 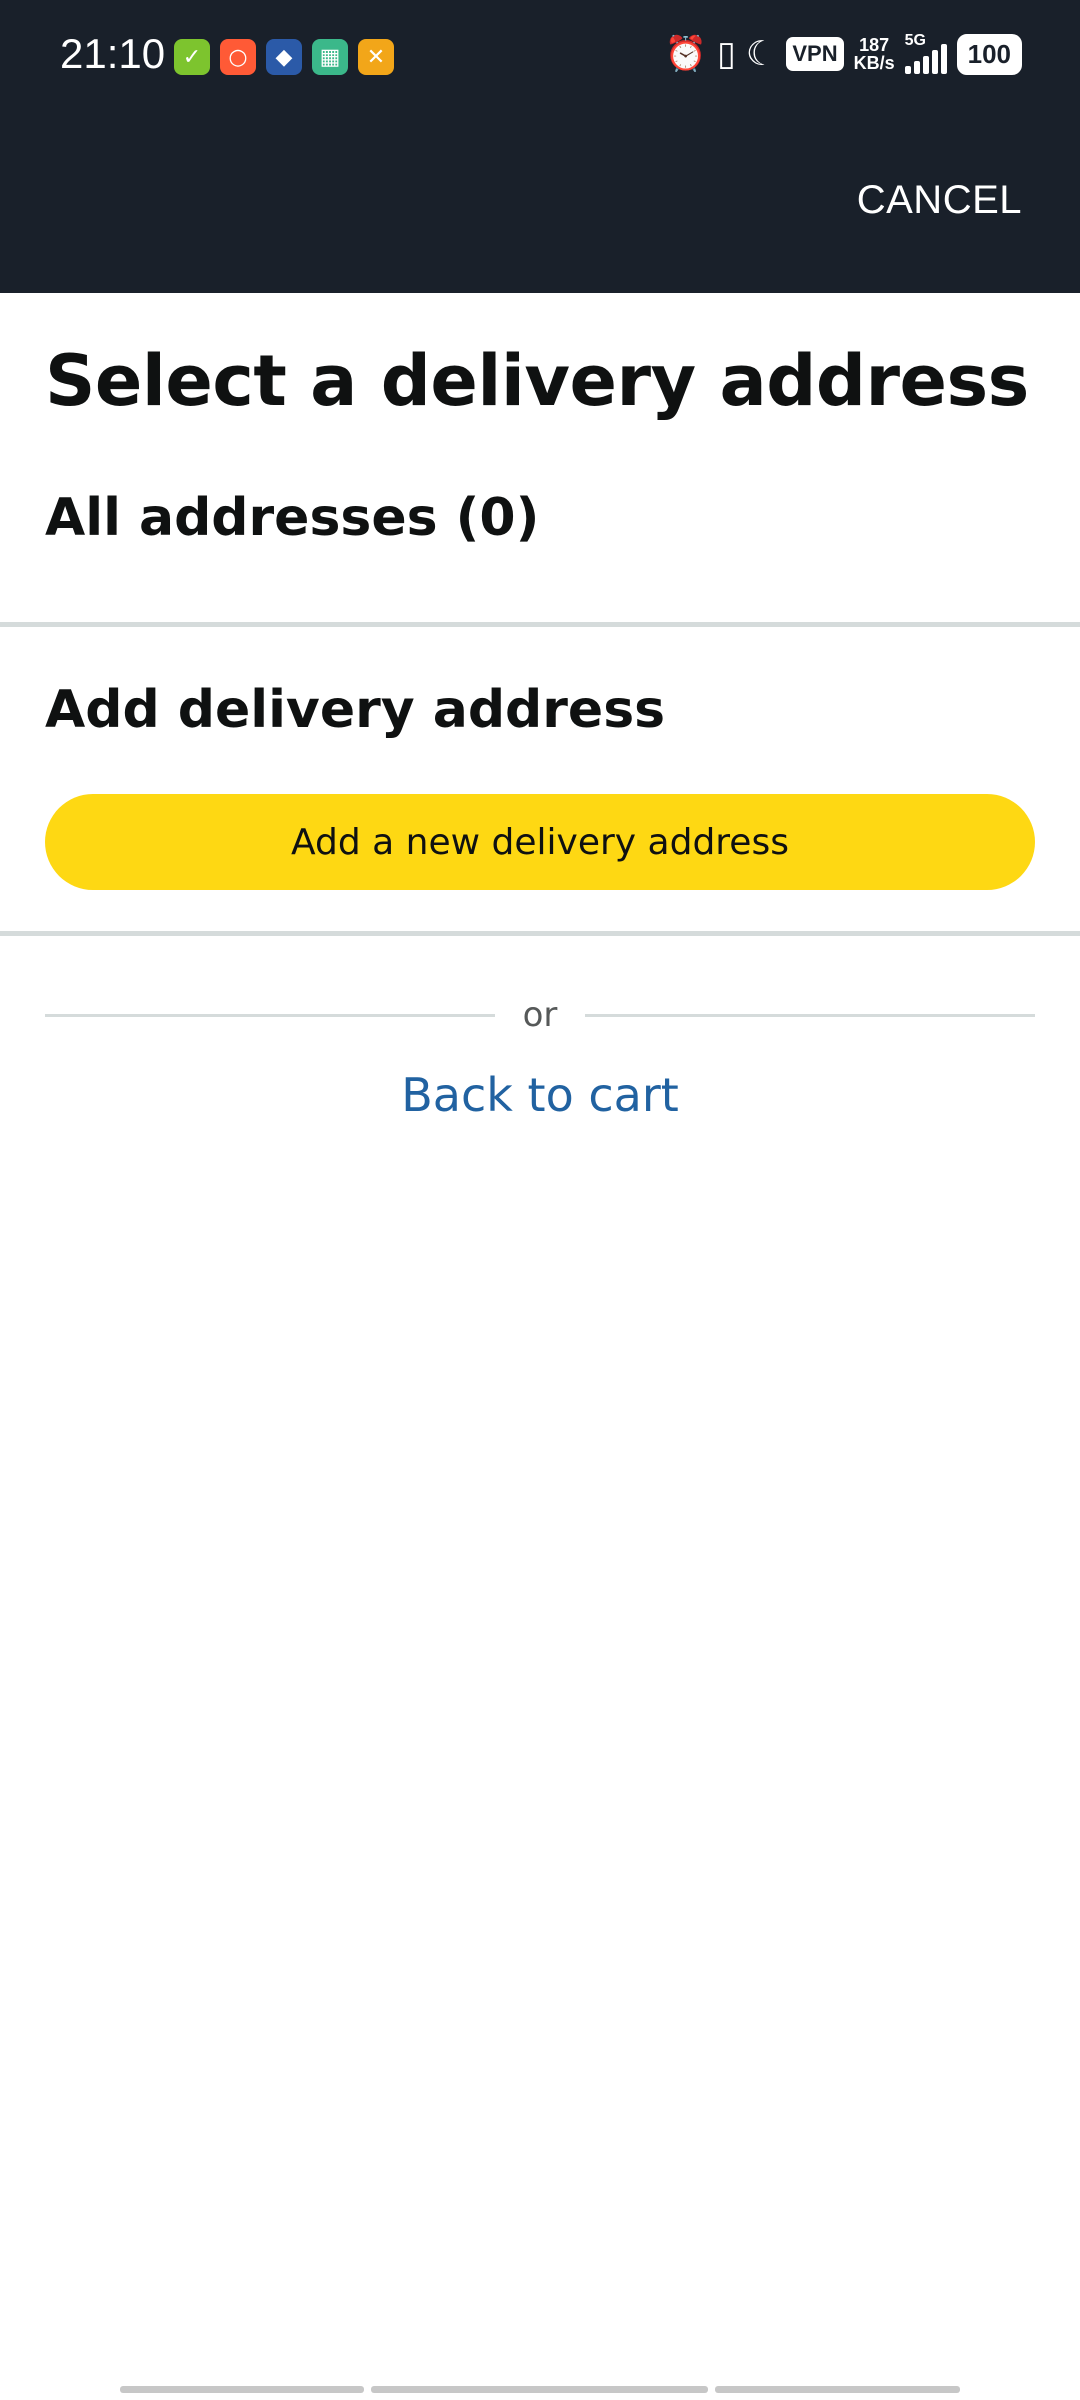 I want to click on status-time: 21:10, so click(x=113, y=53).